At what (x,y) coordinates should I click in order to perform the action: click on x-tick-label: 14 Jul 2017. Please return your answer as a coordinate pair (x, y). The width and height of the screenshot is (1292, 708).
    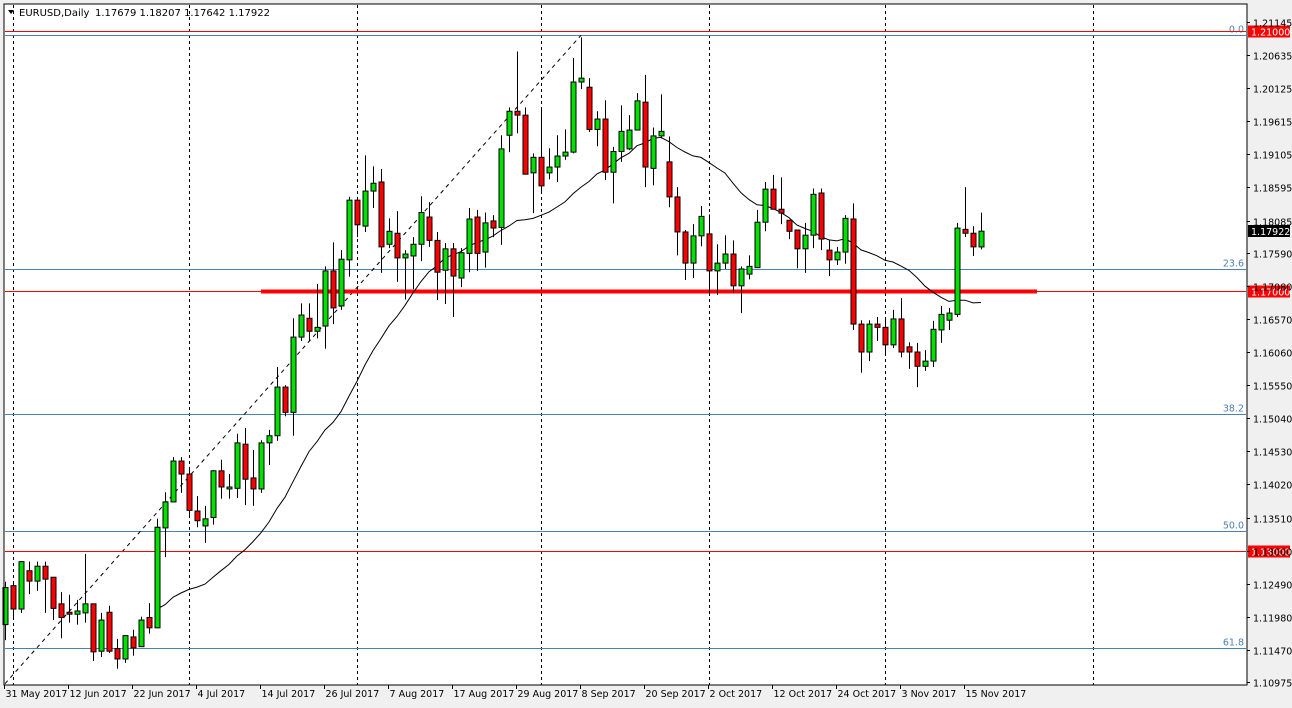
    Looking at the image, I should click on (289, 694).